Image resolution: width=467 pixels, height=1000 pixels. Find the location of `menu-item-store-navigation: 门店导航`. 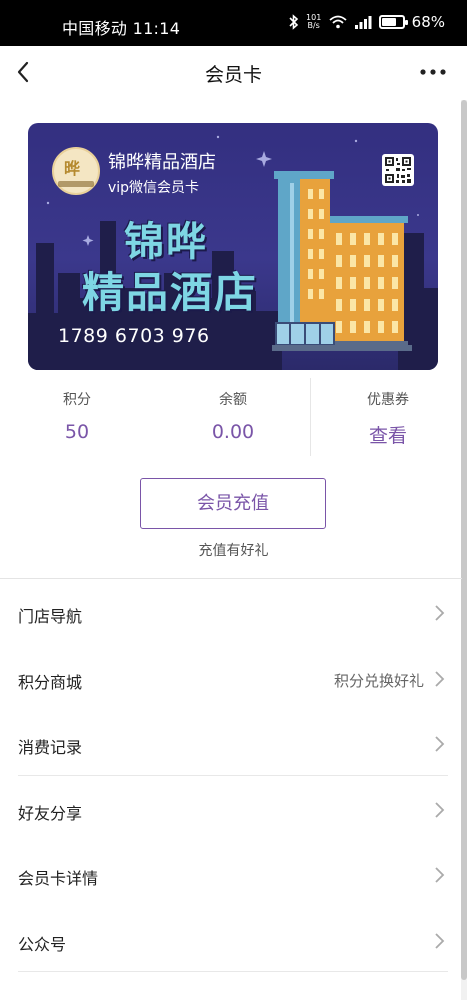

menu-item-store-navigation: 门店导航 is located at coordinates (231, 612).